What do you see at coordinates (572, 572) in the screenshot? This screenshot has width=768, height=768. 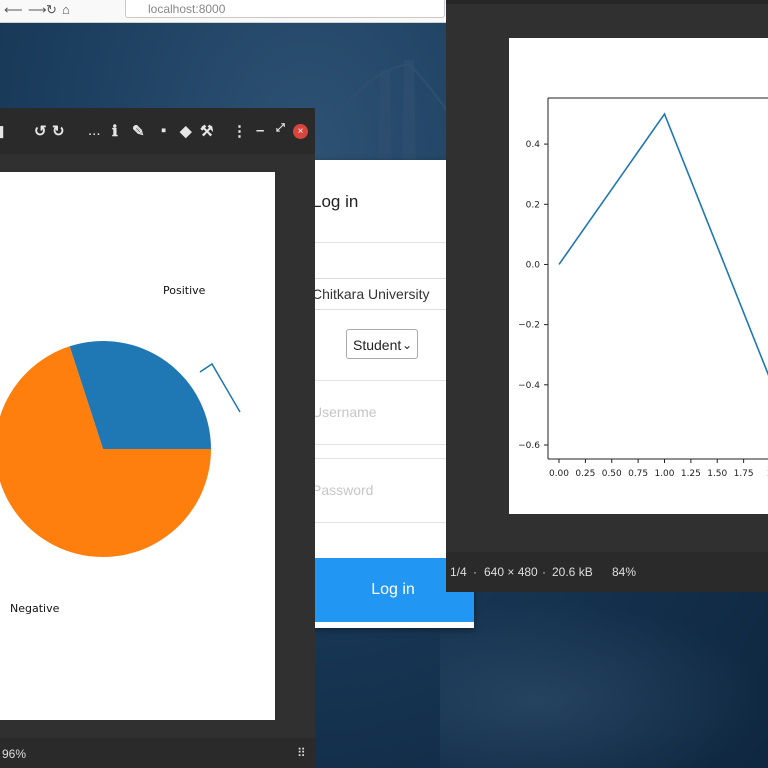 I see `file-size: 20.6 kB` at bounding box center [572, 572].